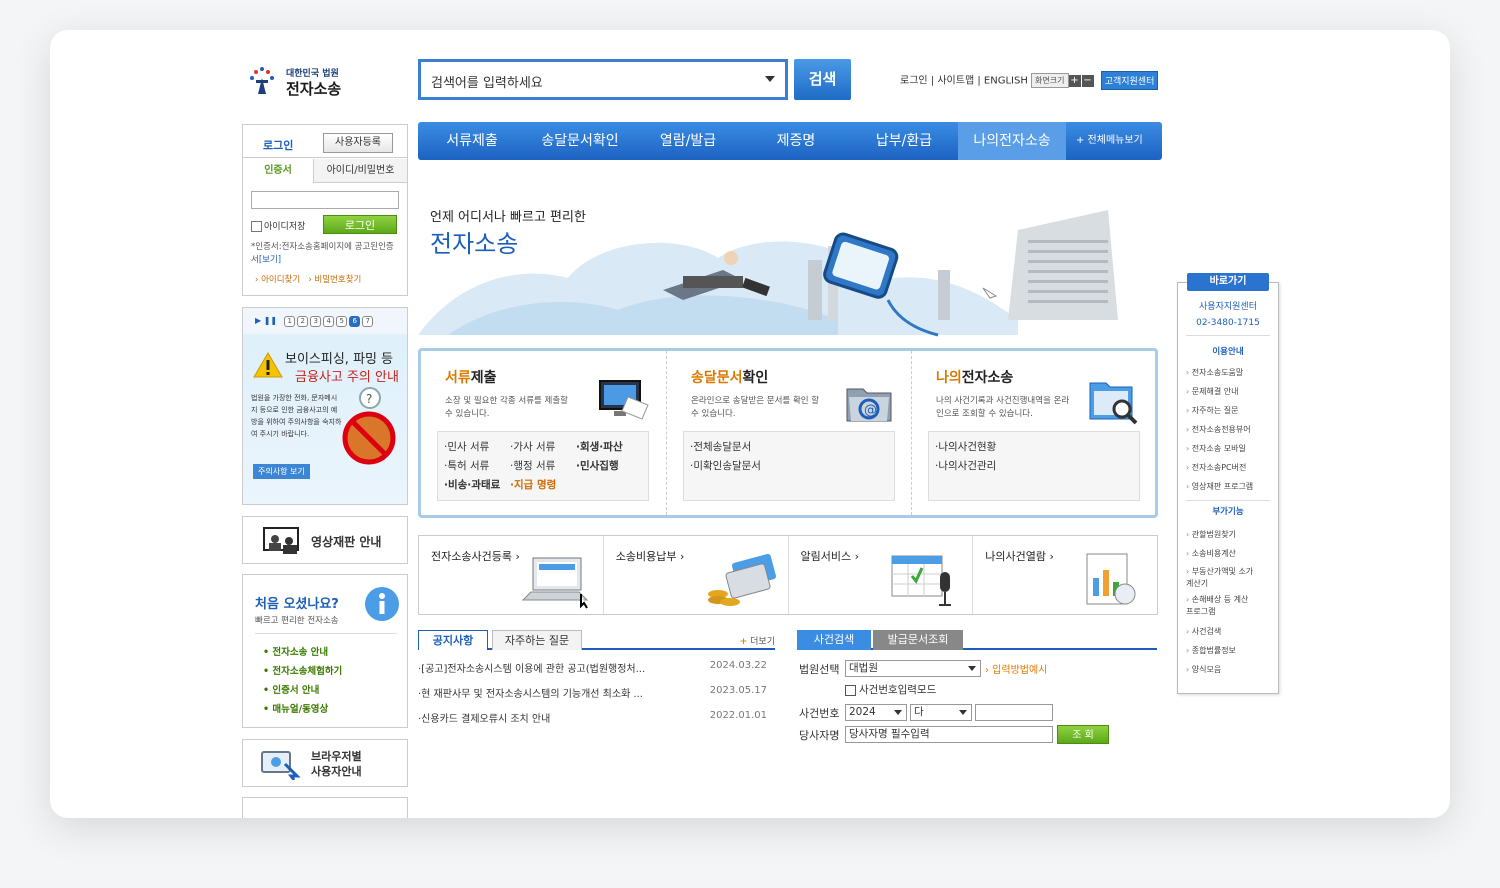 The image size is (1500, 888). Describe the element at coordinates (477, 447) in the screenshot. I see `link-civil-docs: ·민사 서류` at that location.